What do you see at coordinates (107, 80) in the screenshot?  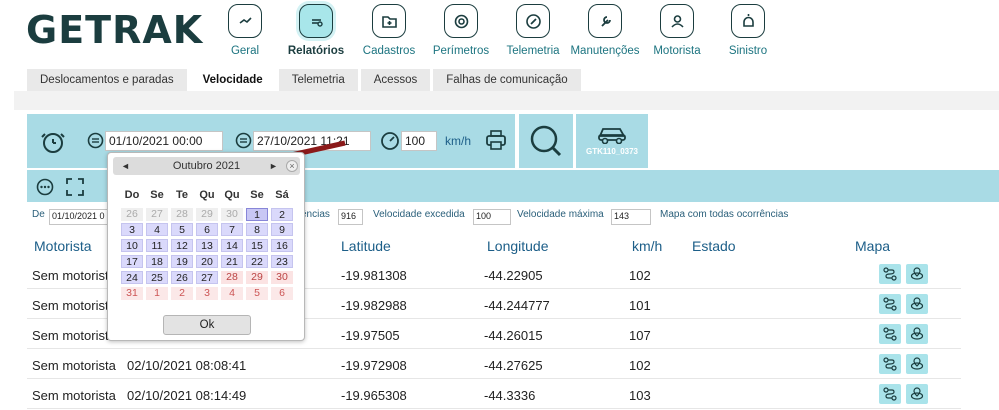 I see `tab-deslocamentos: Deslocamentos e paradas` at bounding box center [107, 80].